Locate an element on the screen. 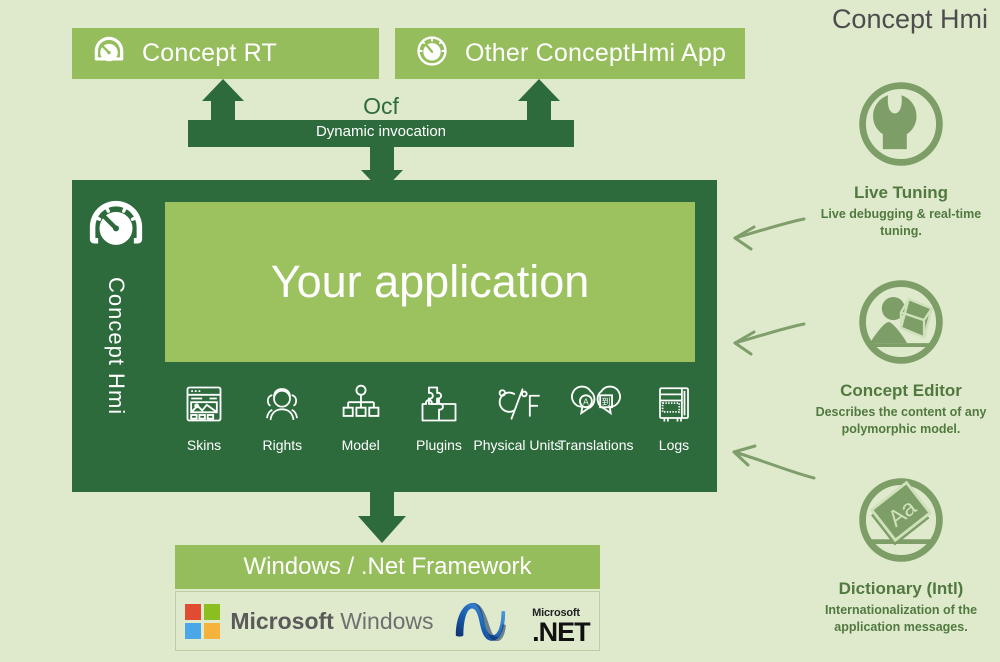 The width and height of the screenshot is (1000, 662). box-other-concepthmi-app: Other ConceptHmi App is located at coordinates (570, 53).